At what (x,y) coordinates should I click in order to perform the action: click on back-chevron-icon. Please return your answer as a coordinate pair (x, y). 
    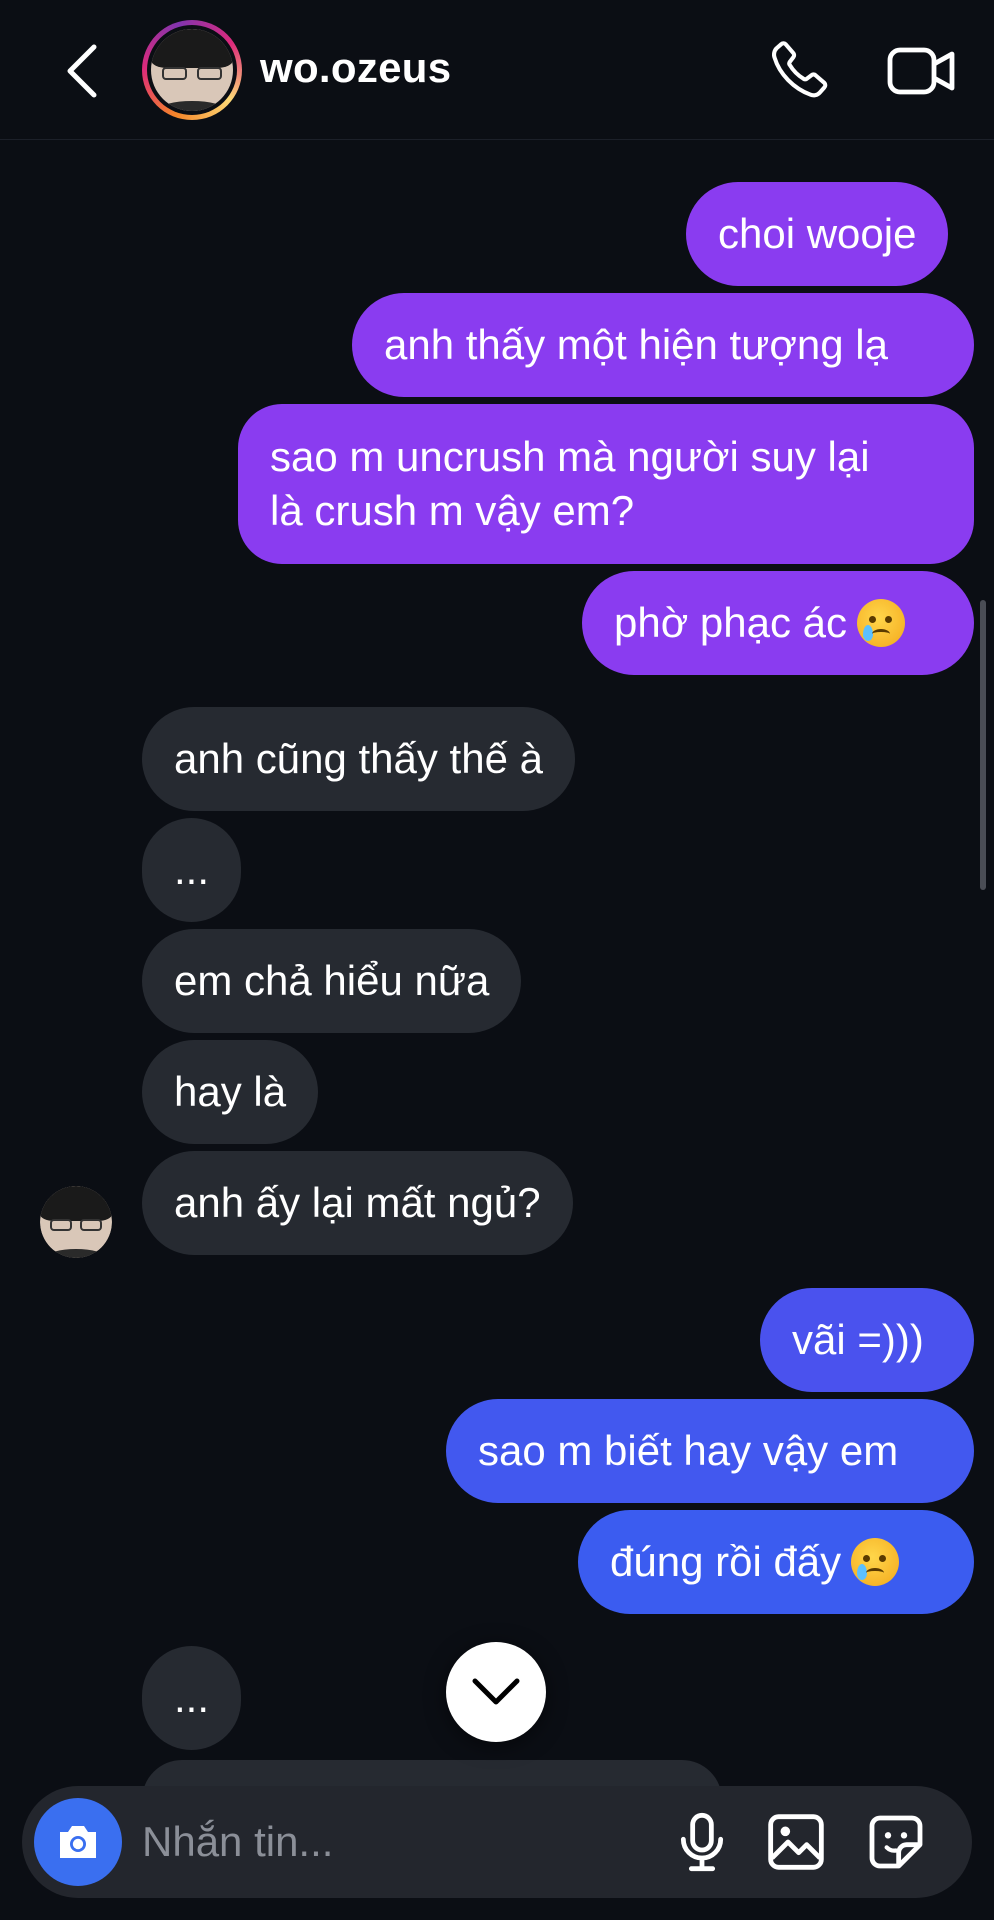
    Looking at the image, I should click on (82, 71).